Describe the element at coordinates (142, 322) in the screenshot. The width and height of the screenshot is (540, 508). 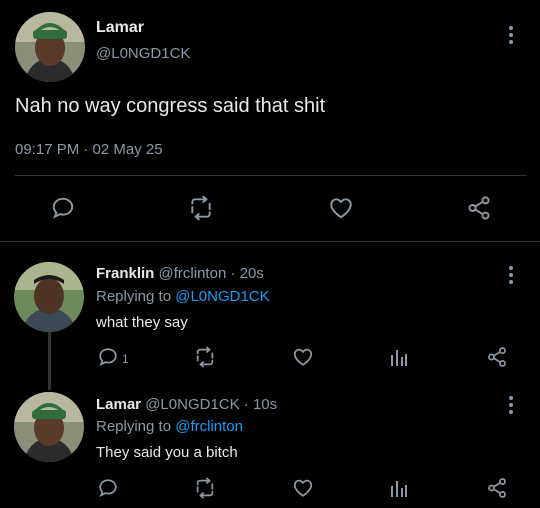
I see `reply-text: what they say` at that location.